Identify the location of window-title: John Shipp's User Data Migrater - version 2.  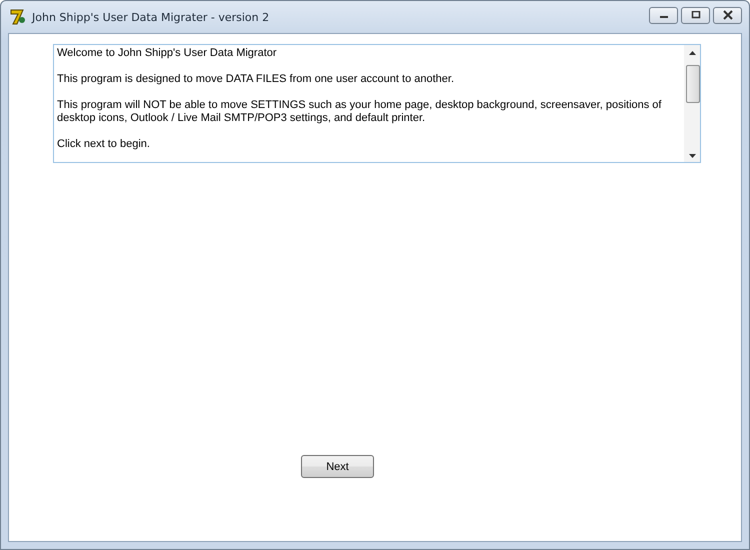
(151, 17).